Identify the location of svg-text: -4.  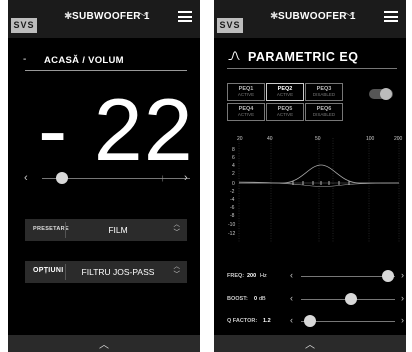
(232, 200).